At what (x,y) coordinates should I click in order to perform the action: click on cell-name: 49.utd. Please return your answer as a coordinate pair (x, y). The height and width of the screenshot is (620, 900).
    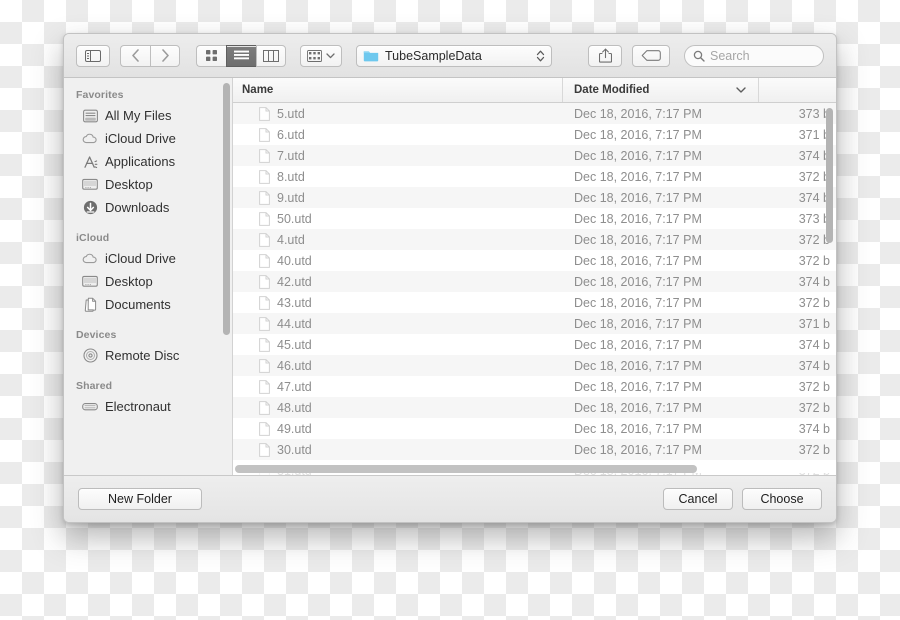
    Looking at the image, I should click on (398, 429).